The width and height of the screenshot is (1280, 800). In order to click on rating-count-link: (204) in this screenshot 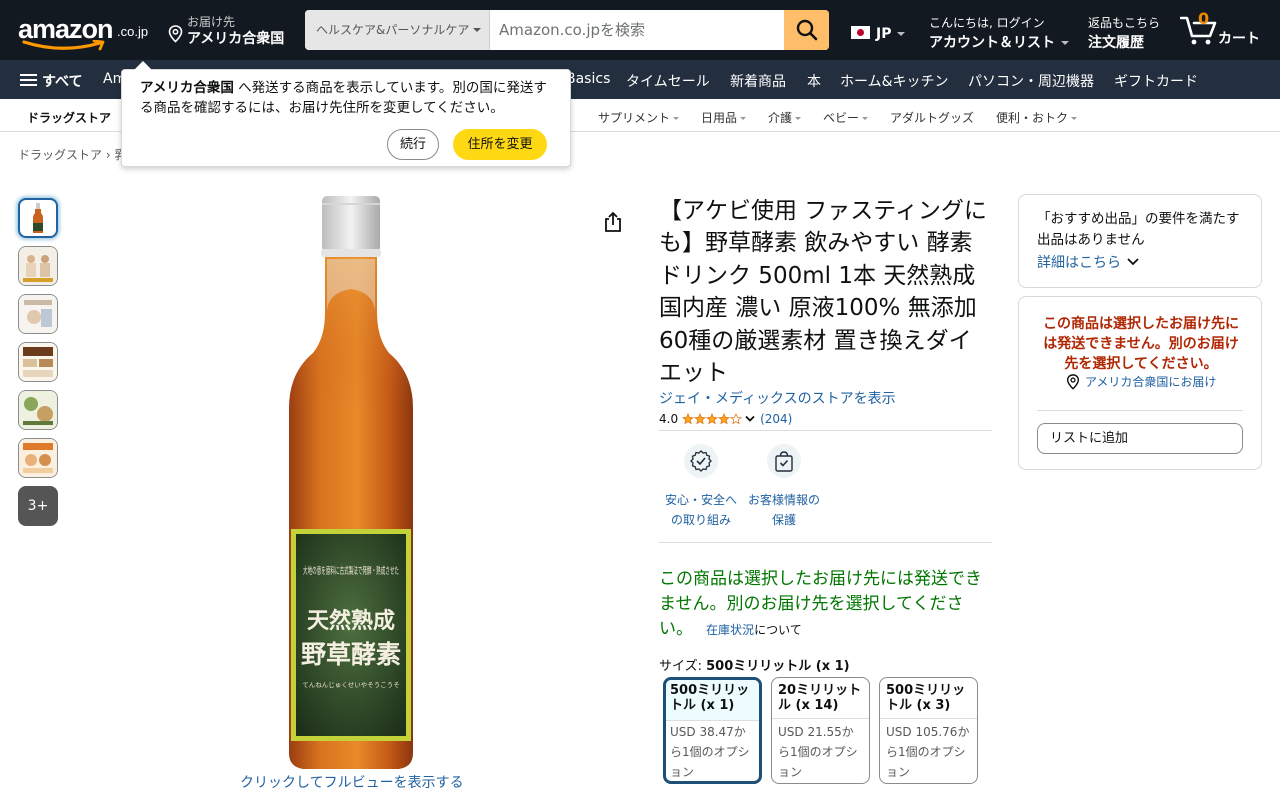, I will do `click(776, 419)`.